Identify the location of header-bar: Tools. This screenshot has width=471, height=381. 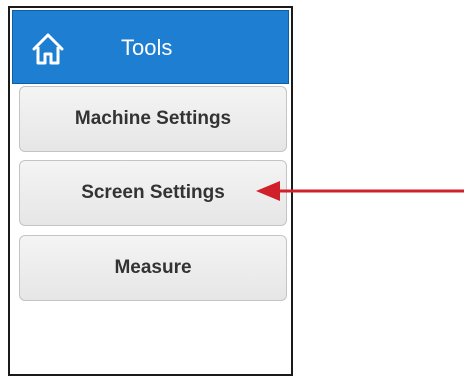
(150, 47).